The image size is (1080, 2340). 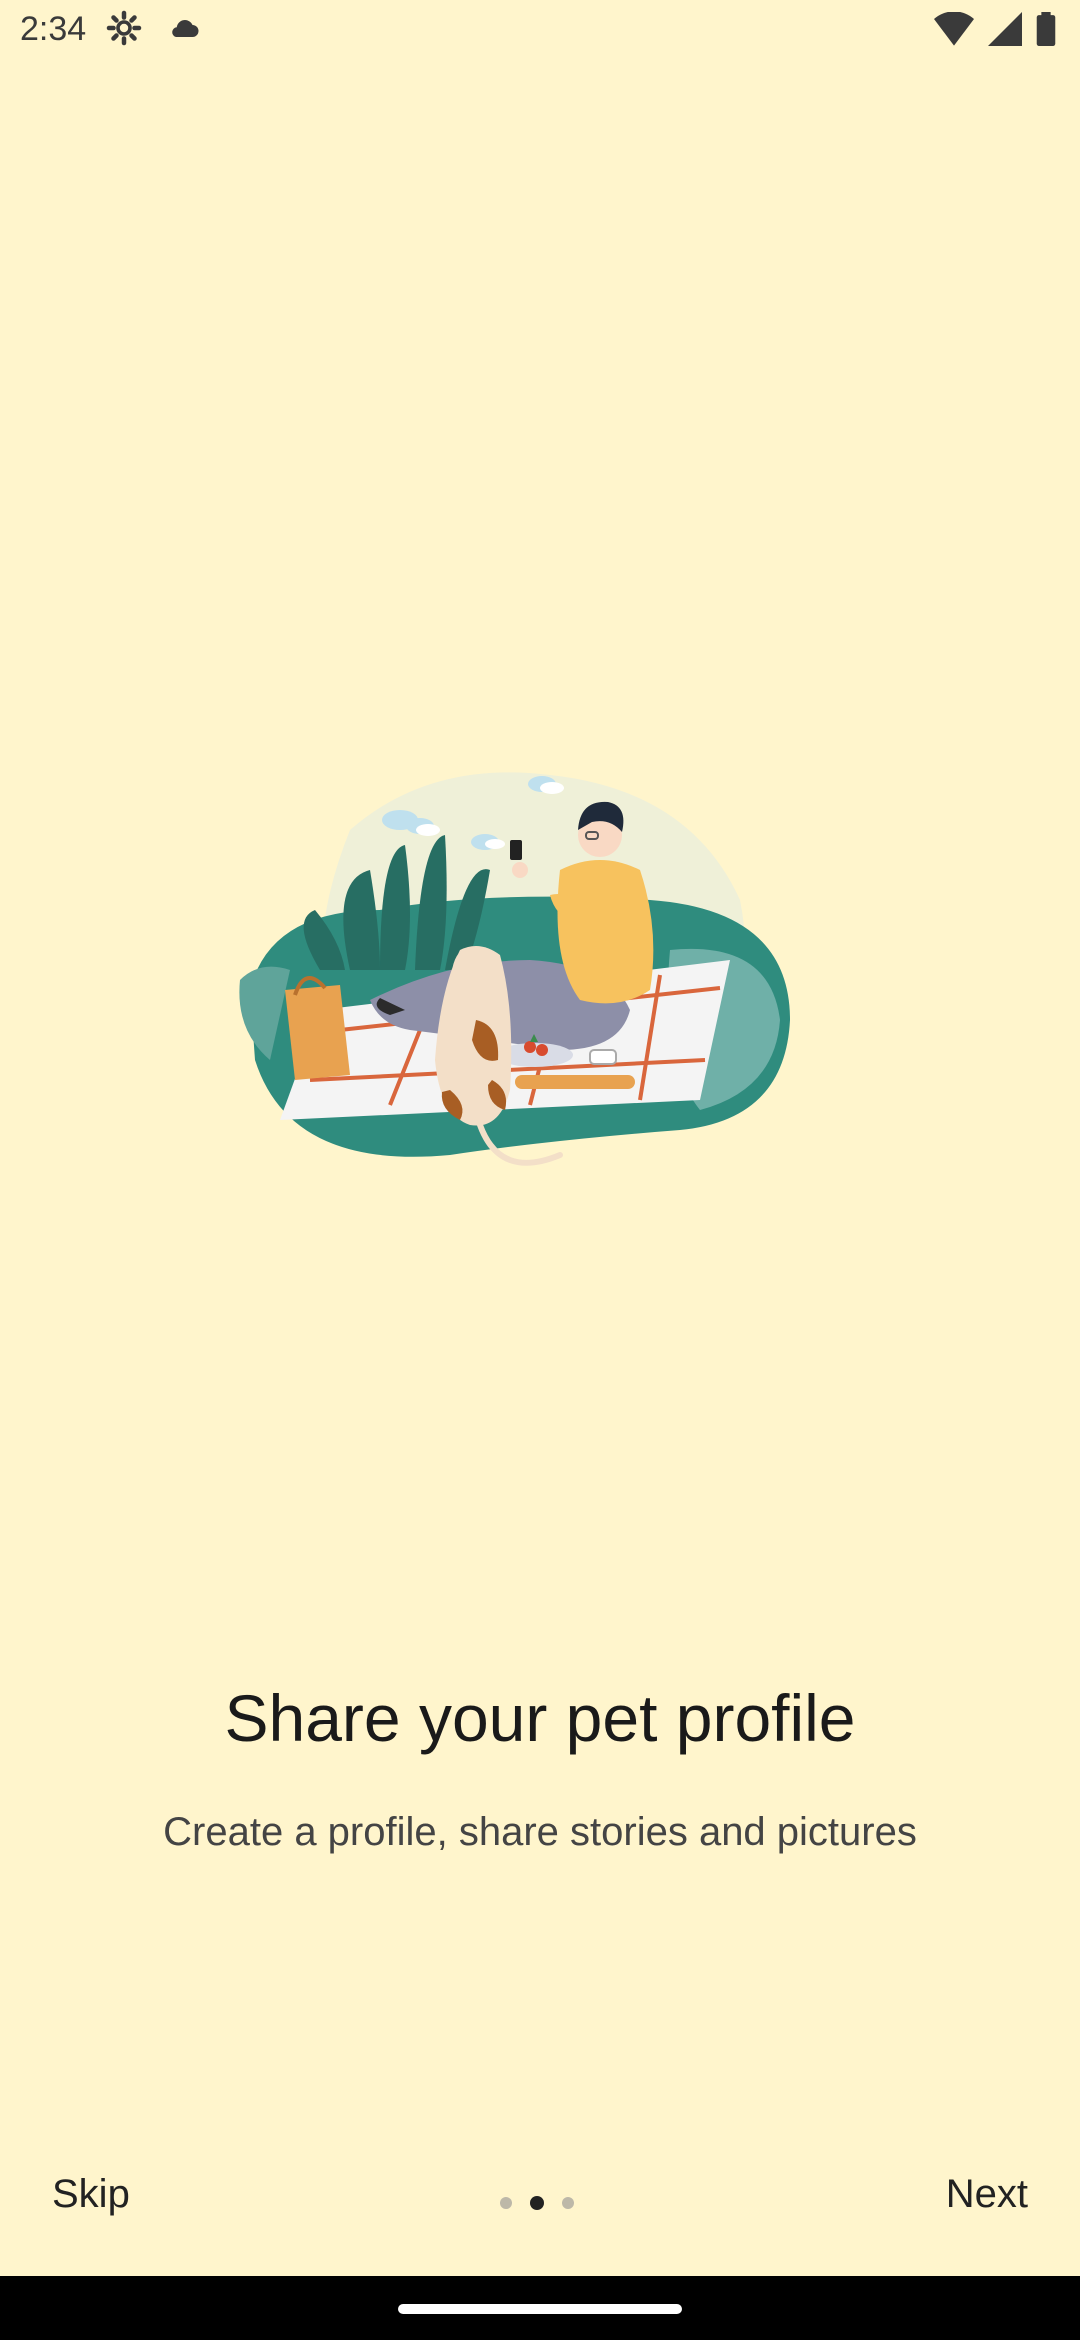 I want to click on wifi-icon, so click(x=954, y=31).